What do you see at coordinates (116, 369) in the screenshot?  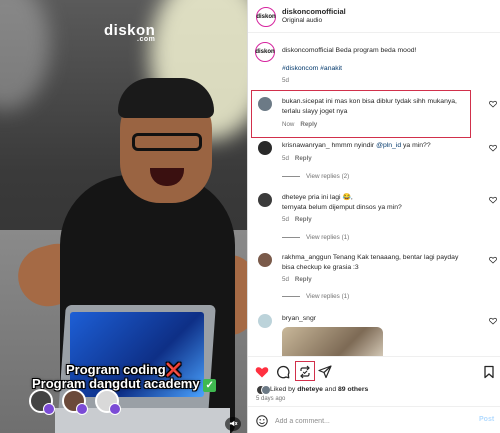 I see `caption-text-1: Program coding` at bounding box center [116, 369].